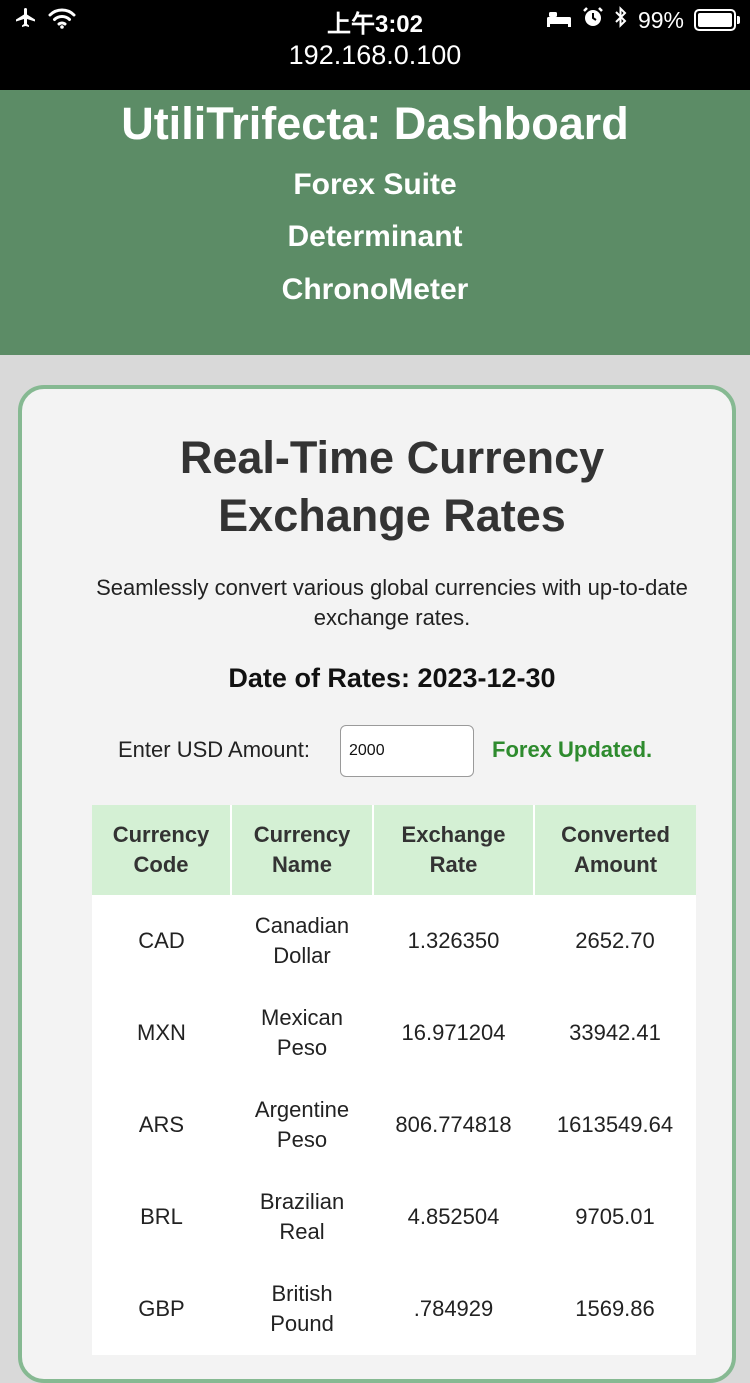 The height and width of the screenshot is (1383, 750). I want to click on status-bar-right: 99%, so click(643, 20).